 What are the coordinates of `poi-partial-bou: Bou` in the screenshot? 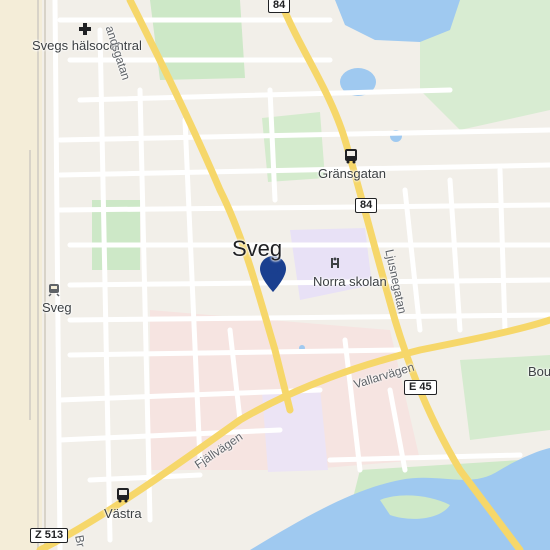 It's located at (539, 371).